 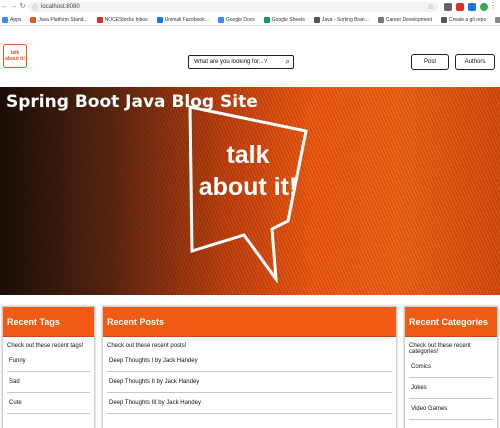 I want to click on bookmark-item: Google Sheets, so click(x=284, y=19).